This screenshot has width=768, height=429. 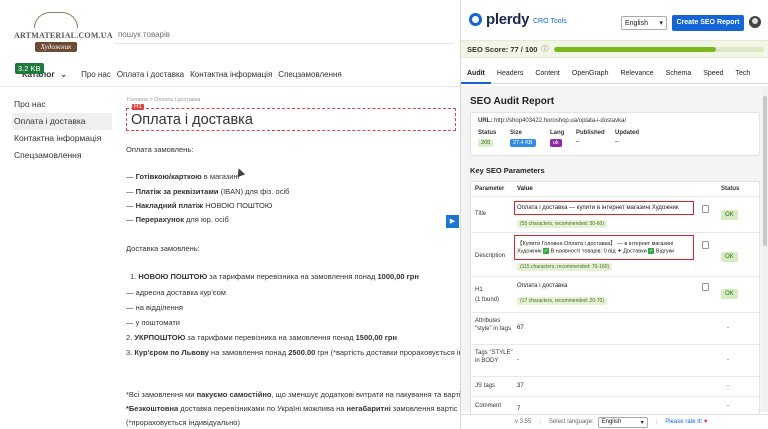 I want to click on user-avatar-icon, so click(x=755, y=22).